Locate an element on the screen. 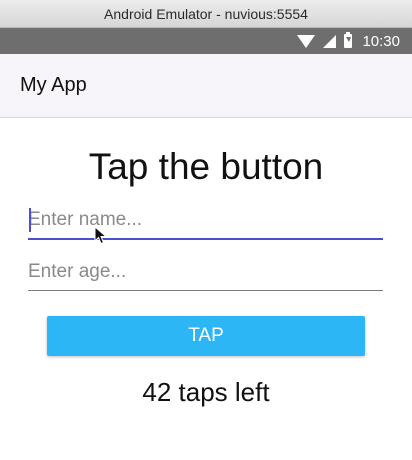  battery-charging-icon is located at coordinates (348, 40).